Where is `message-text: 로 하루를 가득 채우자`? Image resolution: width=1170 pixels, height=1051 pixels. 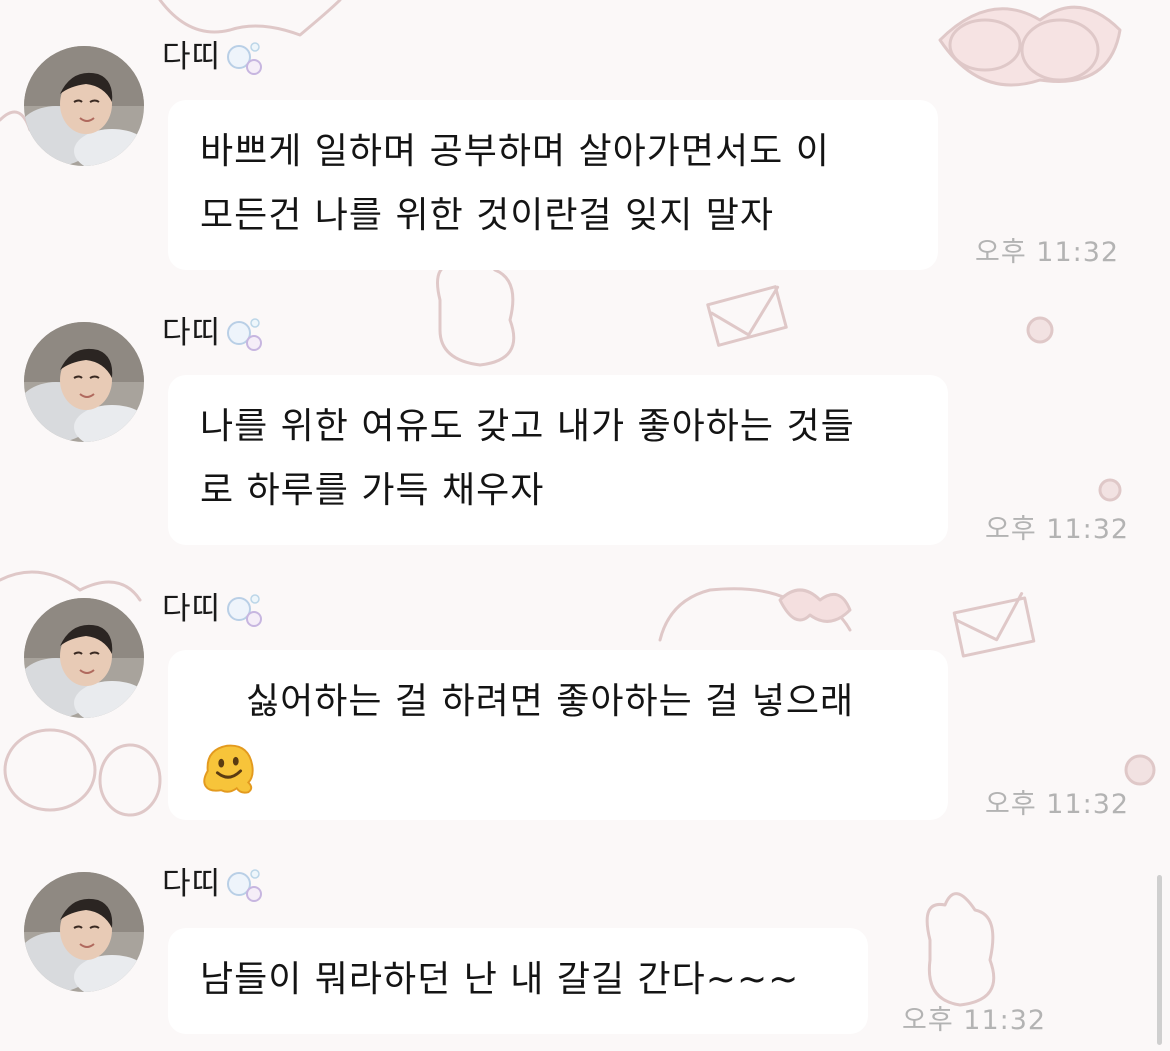
message-text: 로 하루를 가득 채우자 is located at coordinates (372, 490).